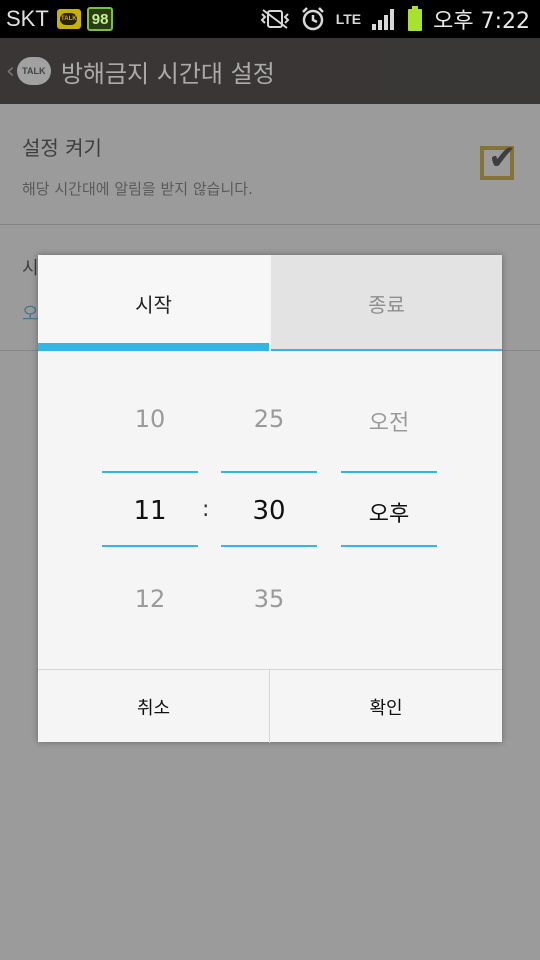 This screenshot has width=540, height=960. Describe the element at coordinates (275, 19) in the screenshot. I see `mute-vibrate-icon` at that location.